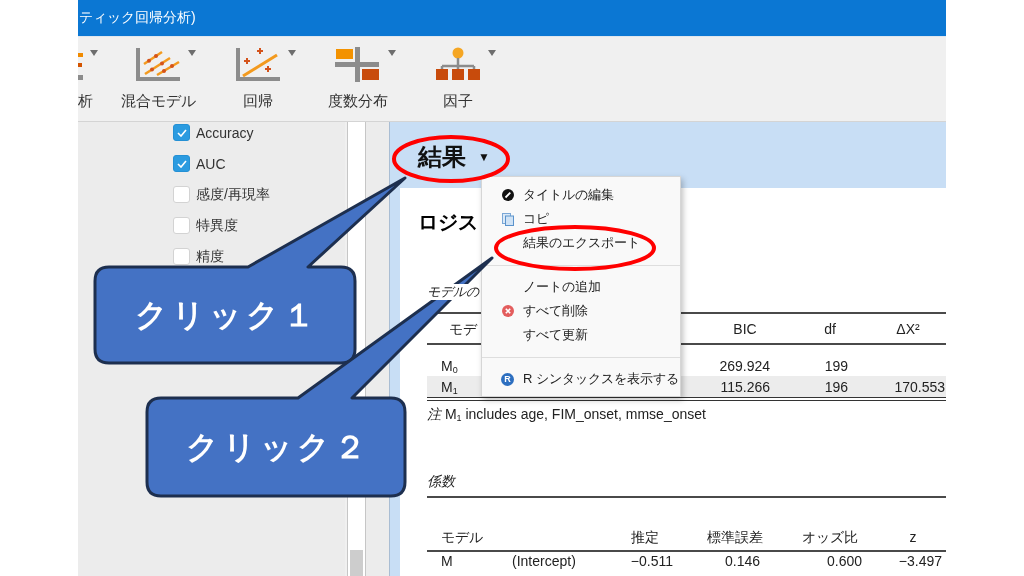  I want to click on delete-icon, so click(507, 311).